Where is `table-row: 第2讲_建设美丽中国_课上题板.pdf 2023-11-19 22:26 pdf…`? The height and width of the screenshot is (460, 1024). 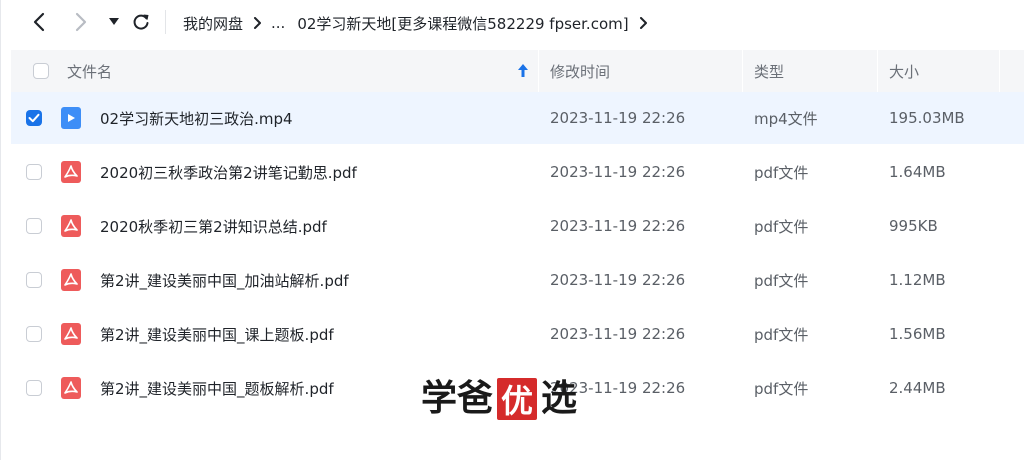
table-row: 第2讲_建设美丽中国_课上题板.pdf 2023-11-19 22:26 pdf… is located at coordinates (517, 334).